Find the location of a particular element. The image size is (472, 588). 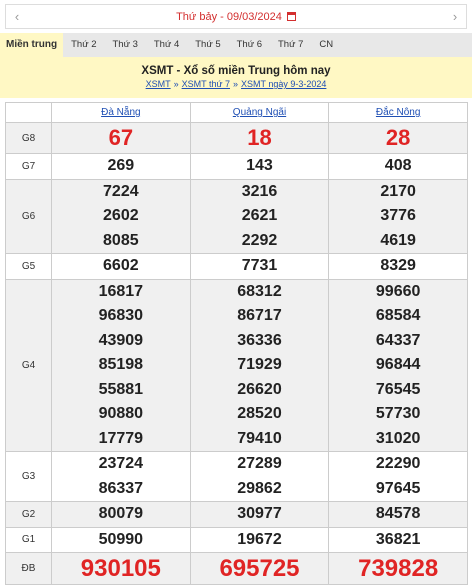

prize-row-1: G7 269 143 408 is located at coordinates (236, 166).